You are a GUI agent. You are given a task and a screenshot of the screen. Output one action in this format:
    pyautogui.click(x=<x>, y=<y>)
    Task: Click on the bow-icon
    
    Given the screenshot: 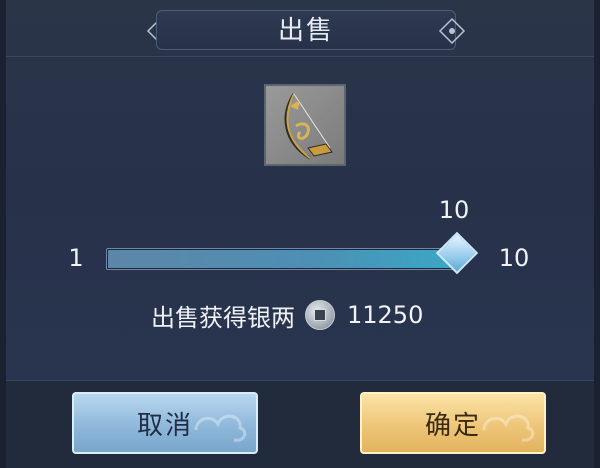 What is the action you would take?
    pyautogui.click(x=308, y=126)
    